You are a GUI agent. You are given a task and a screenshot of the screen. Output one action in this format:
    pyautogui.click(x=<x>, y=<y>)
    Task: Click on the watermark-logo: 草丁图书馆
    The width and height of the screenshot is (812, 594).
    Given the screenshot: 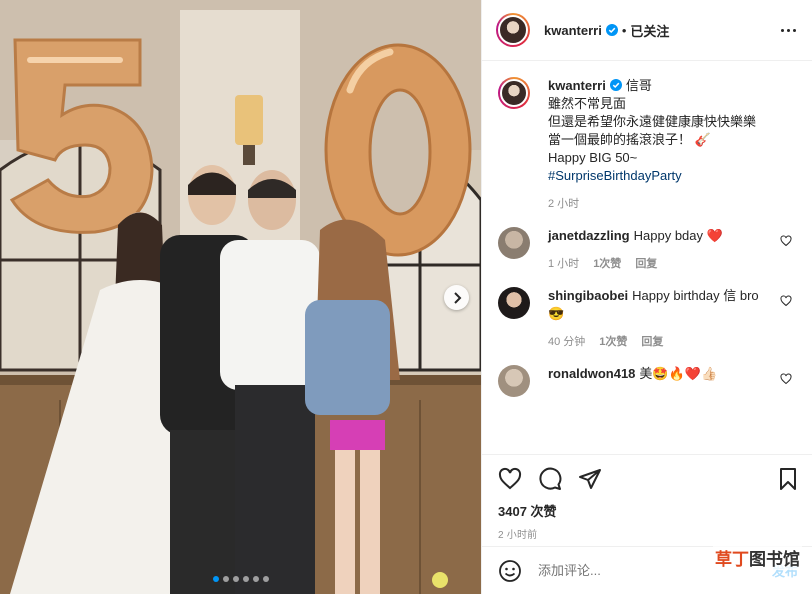 What is the action you would take?
    pyautogui.click(x=757, y=557)
    